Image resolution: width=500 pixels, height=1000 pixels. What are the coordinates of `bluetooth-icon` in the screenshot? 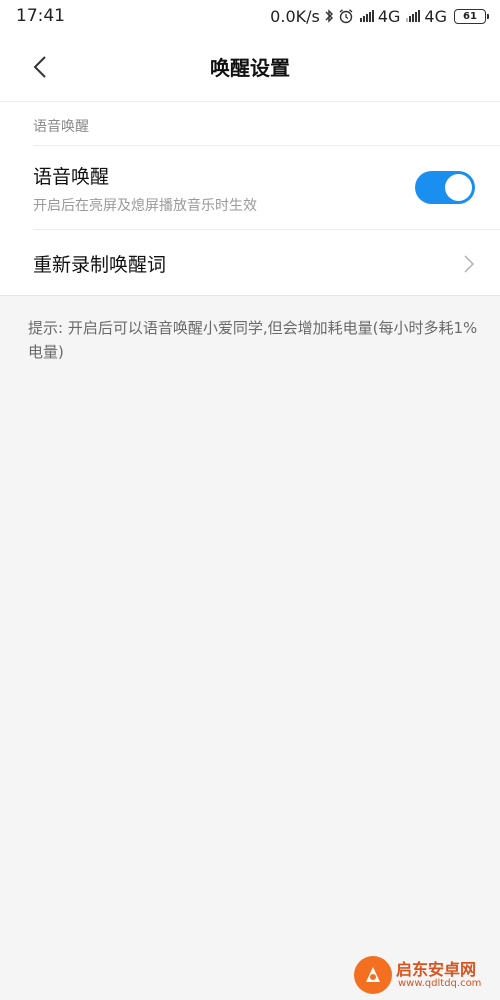 It's located at (329, 16).